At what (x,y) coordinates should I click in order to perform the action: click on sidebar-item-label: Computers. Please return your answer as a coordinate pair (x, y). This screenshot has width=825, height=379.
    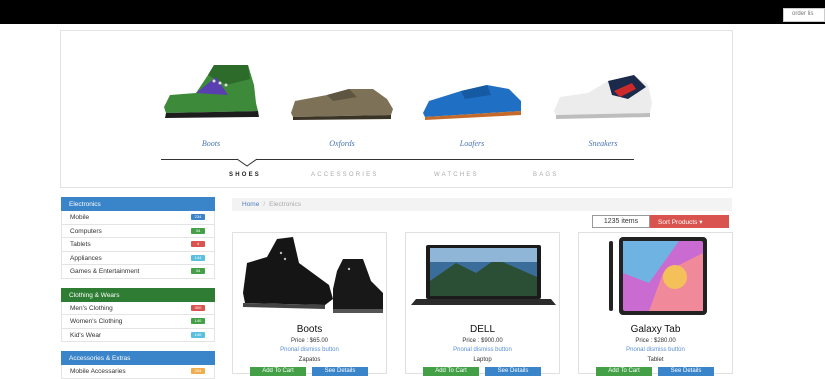
    Looking at the image, I should click on (86, 231).